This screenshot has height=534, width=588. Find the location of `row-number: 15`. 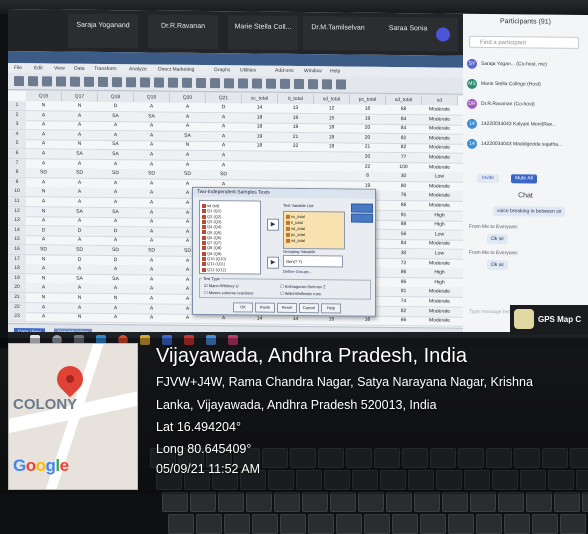

row-number: 15 is located at coordinates (17, 239).